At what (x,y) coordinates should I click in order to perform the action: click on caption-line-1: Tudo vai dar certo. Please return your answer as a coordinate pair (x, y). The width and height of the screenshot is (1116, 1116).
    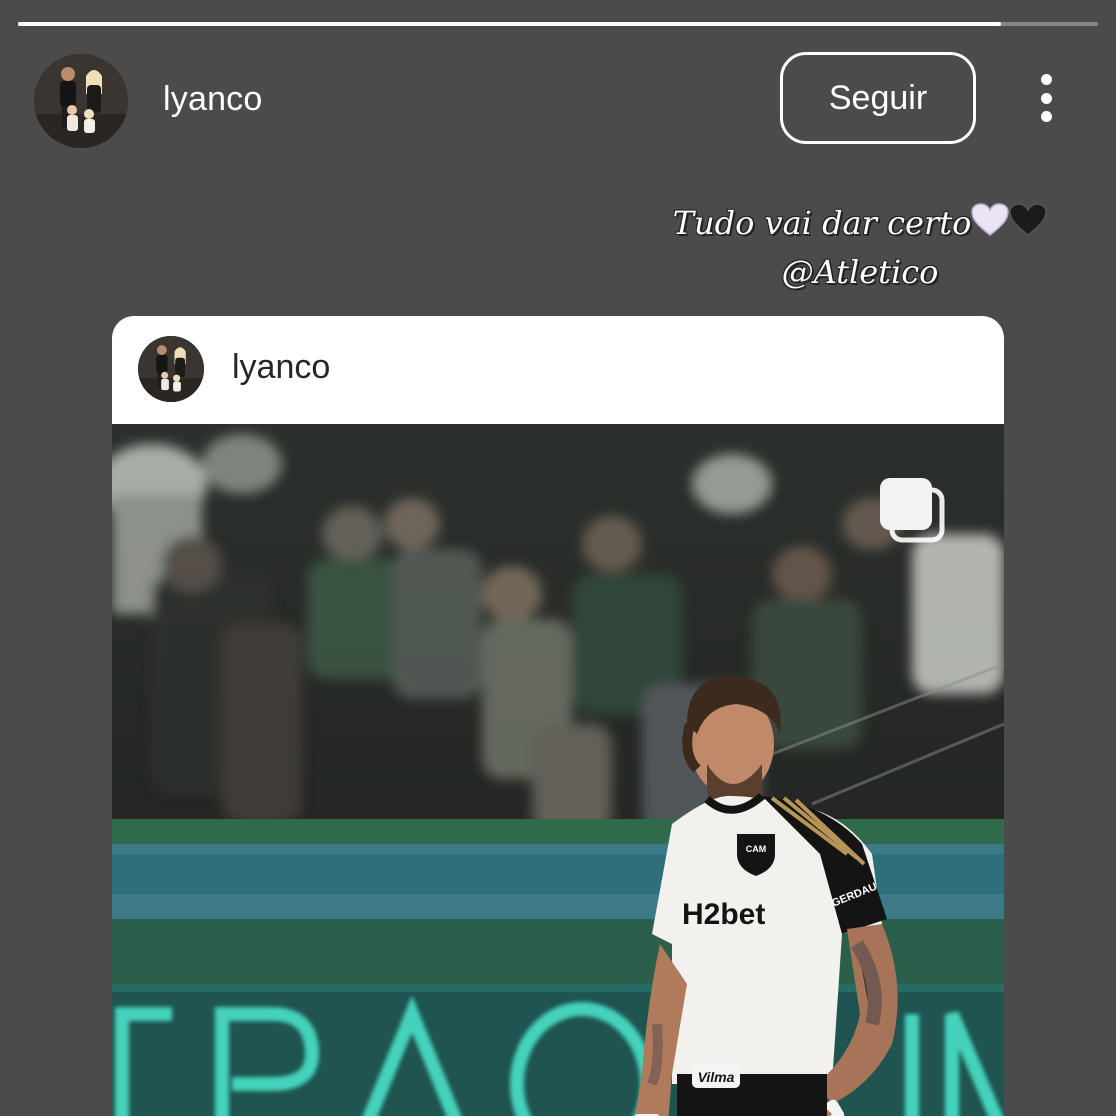
    Looking at the image, I should click on (860, 224).